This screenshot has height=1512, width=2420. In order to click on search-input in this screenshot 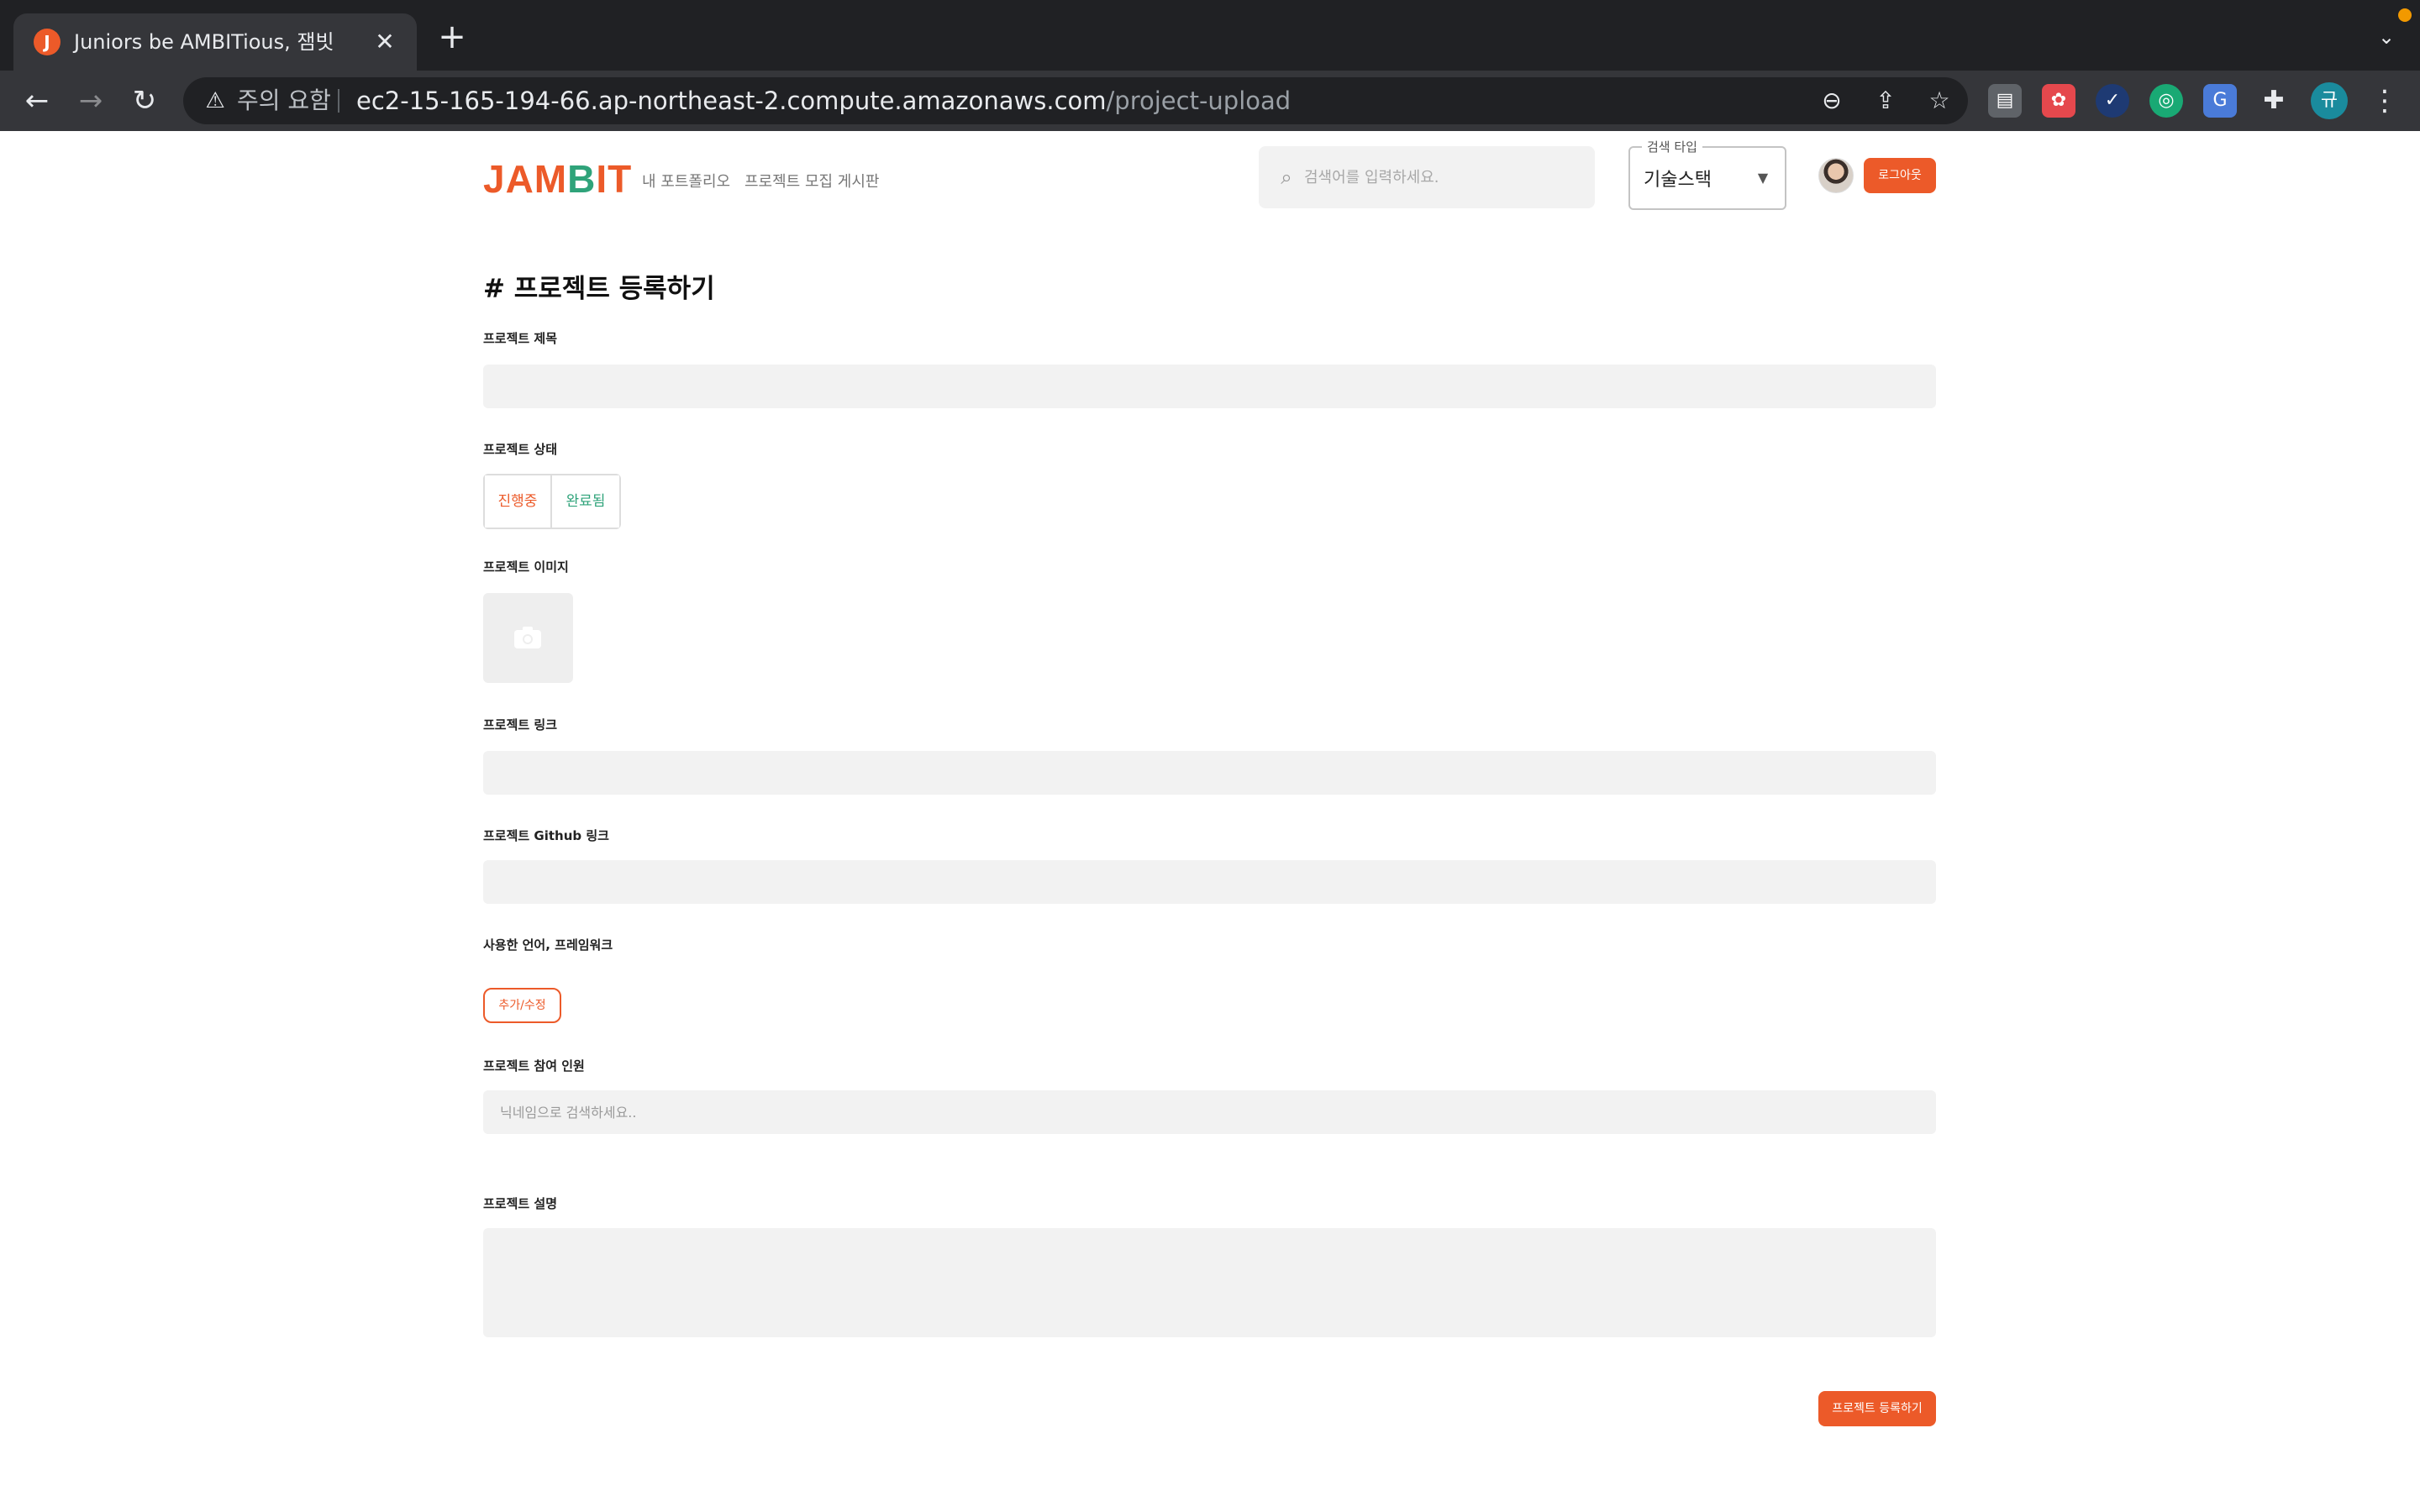, I will do `click(1442, 177)`.